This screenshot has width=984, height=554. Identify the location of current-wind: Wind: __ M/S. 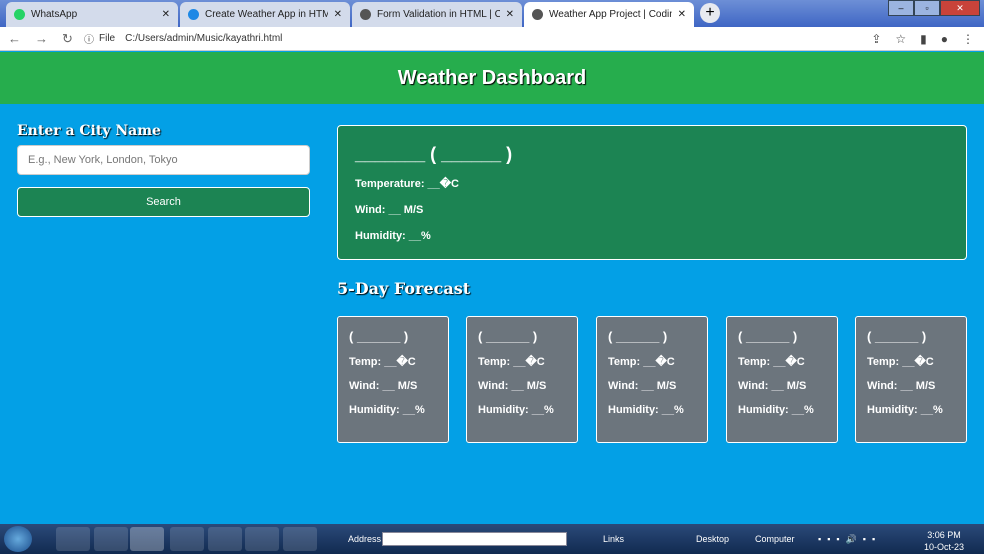
(389, 210).